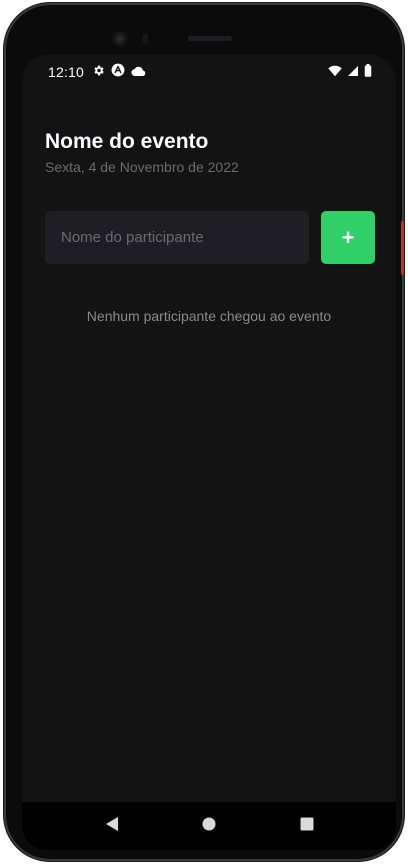  What do you see at coordinates (127, 141) in the screenshot?
I see `event-title: Nome do evento` at bounding box center [127, 141].